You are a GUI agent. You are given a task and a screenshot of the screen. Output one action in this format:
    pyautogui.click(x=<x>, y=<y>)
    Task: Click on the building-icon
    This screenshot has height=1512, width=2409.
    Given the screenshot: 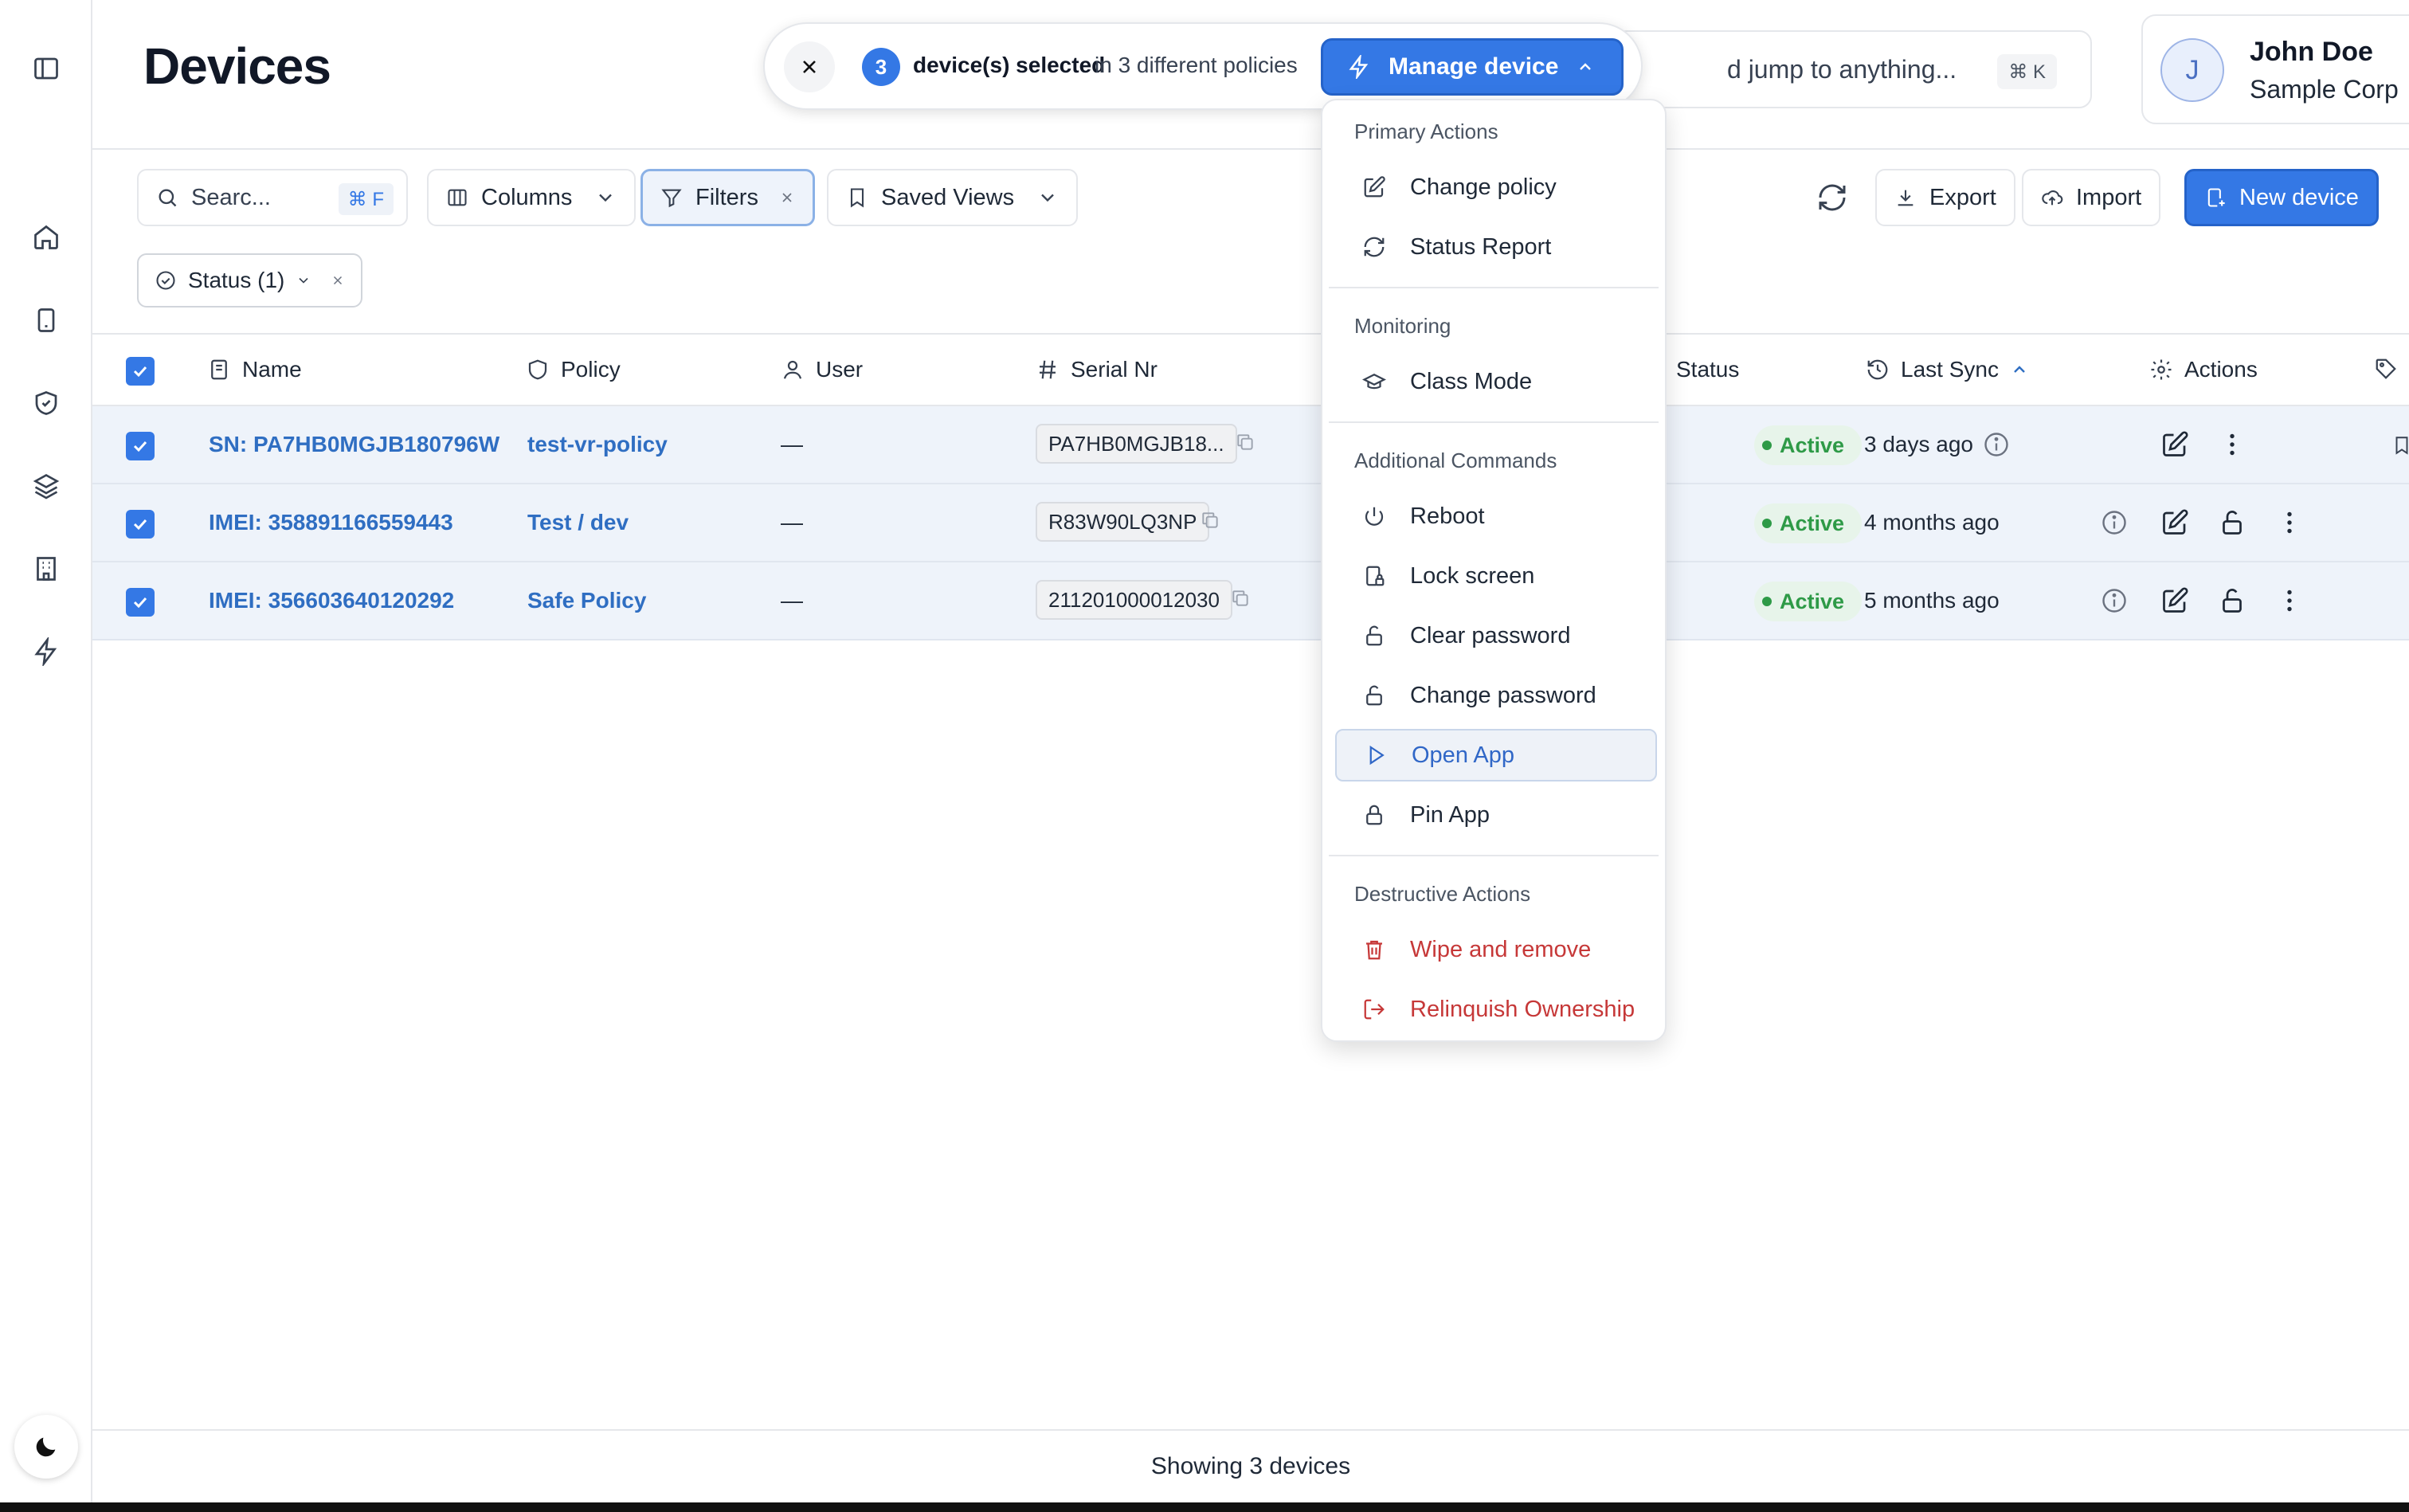 What is the action you would take?
    pyautogui.click(x=46, y=568)
    